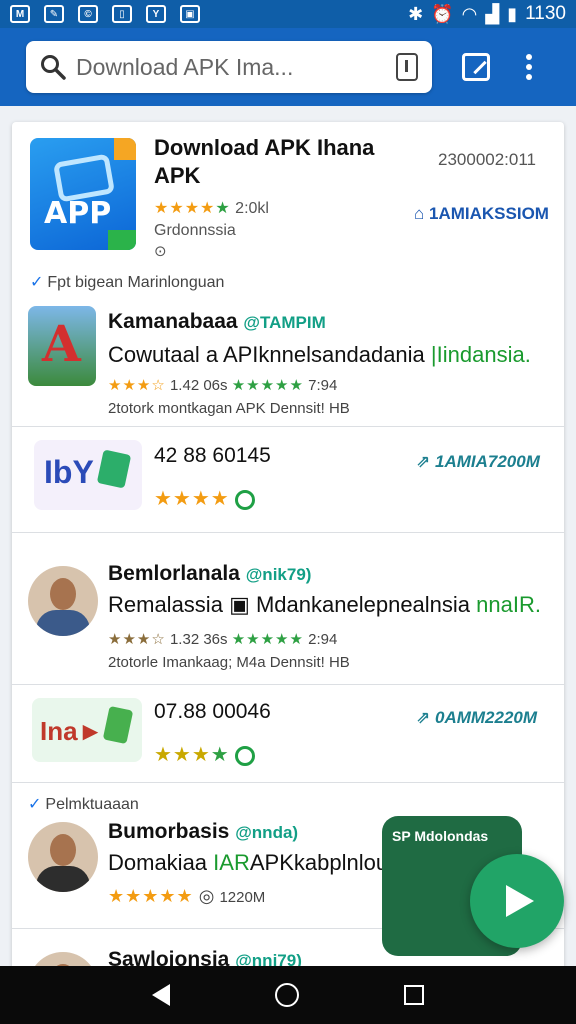 Image resolution: width=576 pixels, height=1024 pixels. Describe the element at coordinates (87, 730) in the screenshot. I see `item-thumbnail: Ina►` at that location.